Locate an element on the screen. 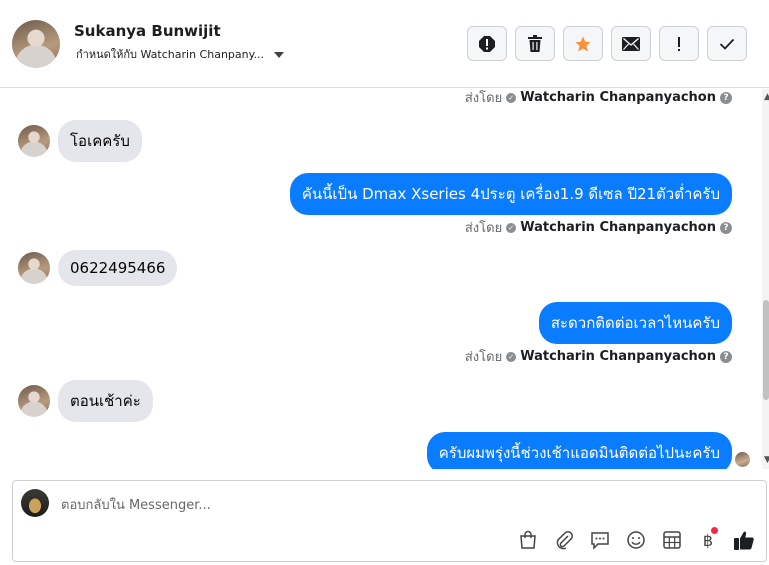  message-row-incoming: 0622495466 is located at coordinates (98, 268).